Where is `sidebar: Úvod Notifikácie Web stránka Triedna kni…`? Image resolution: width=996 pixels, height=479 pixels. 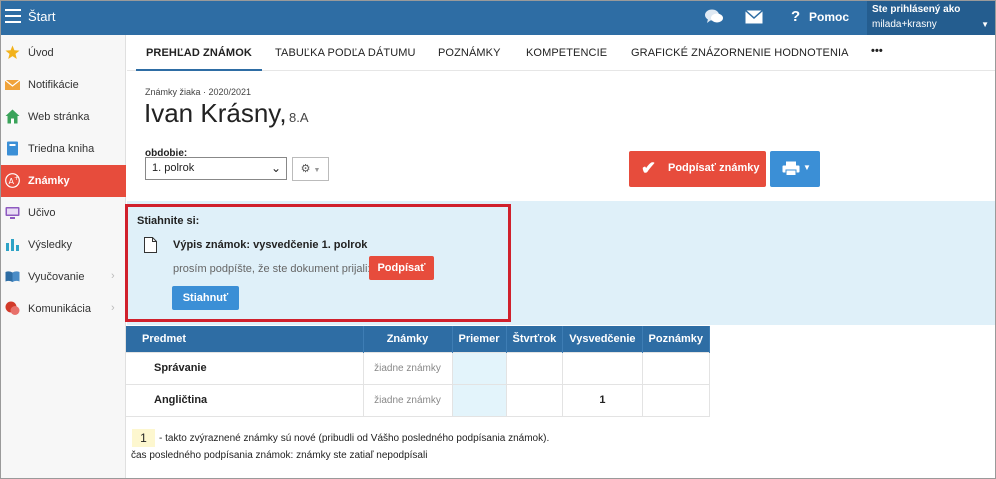 sidebar: Úvod Notifikácie Web stránka Triedna kni… is located at coordinates (63, 256).